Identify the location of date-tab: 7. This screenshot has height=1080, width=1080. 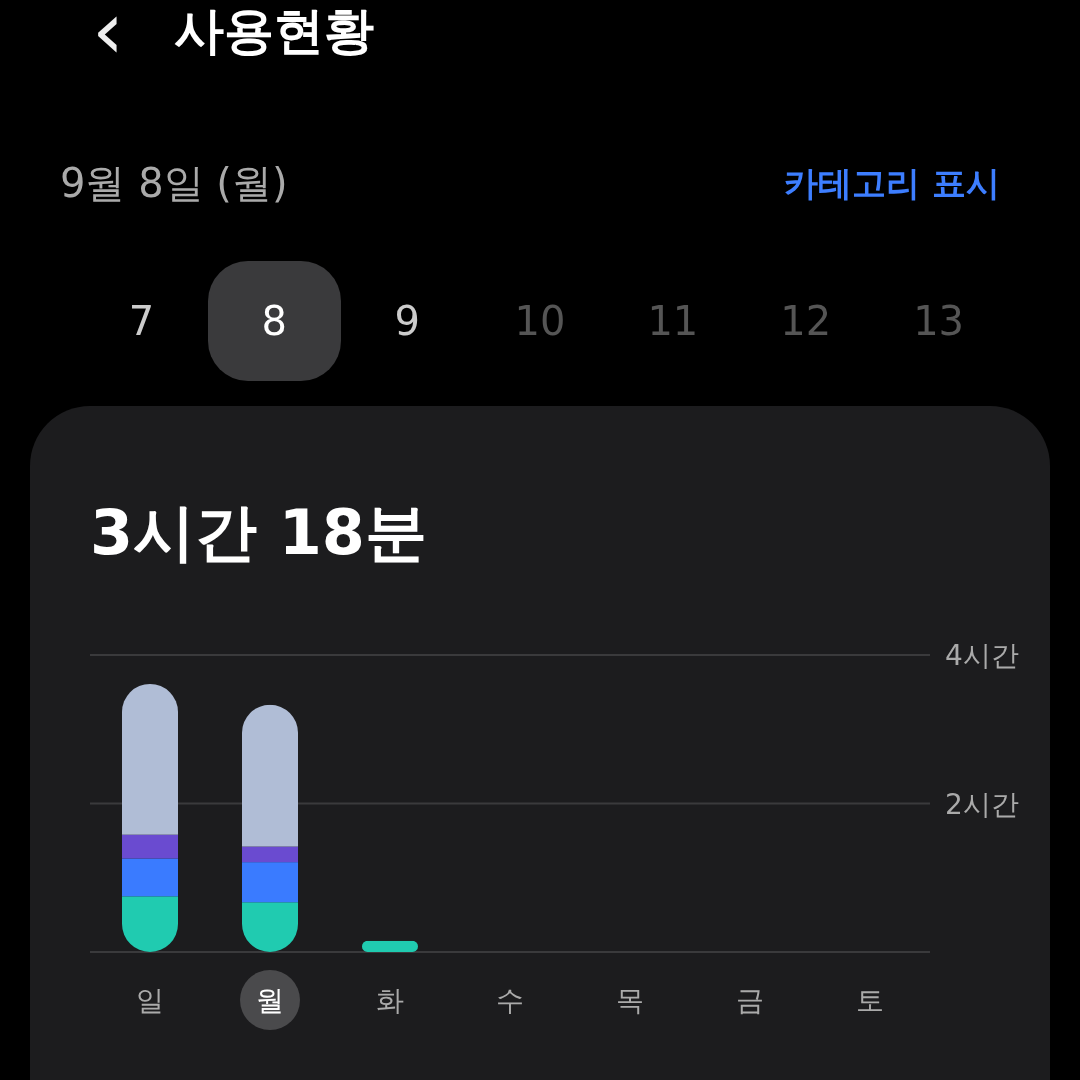
(141, 321).